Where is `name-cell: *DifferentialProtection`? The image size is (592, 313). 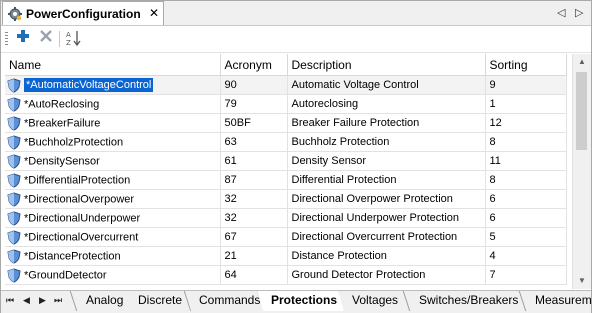
name-cell: *DifferentialProtection is located at coordinates (113, 180).